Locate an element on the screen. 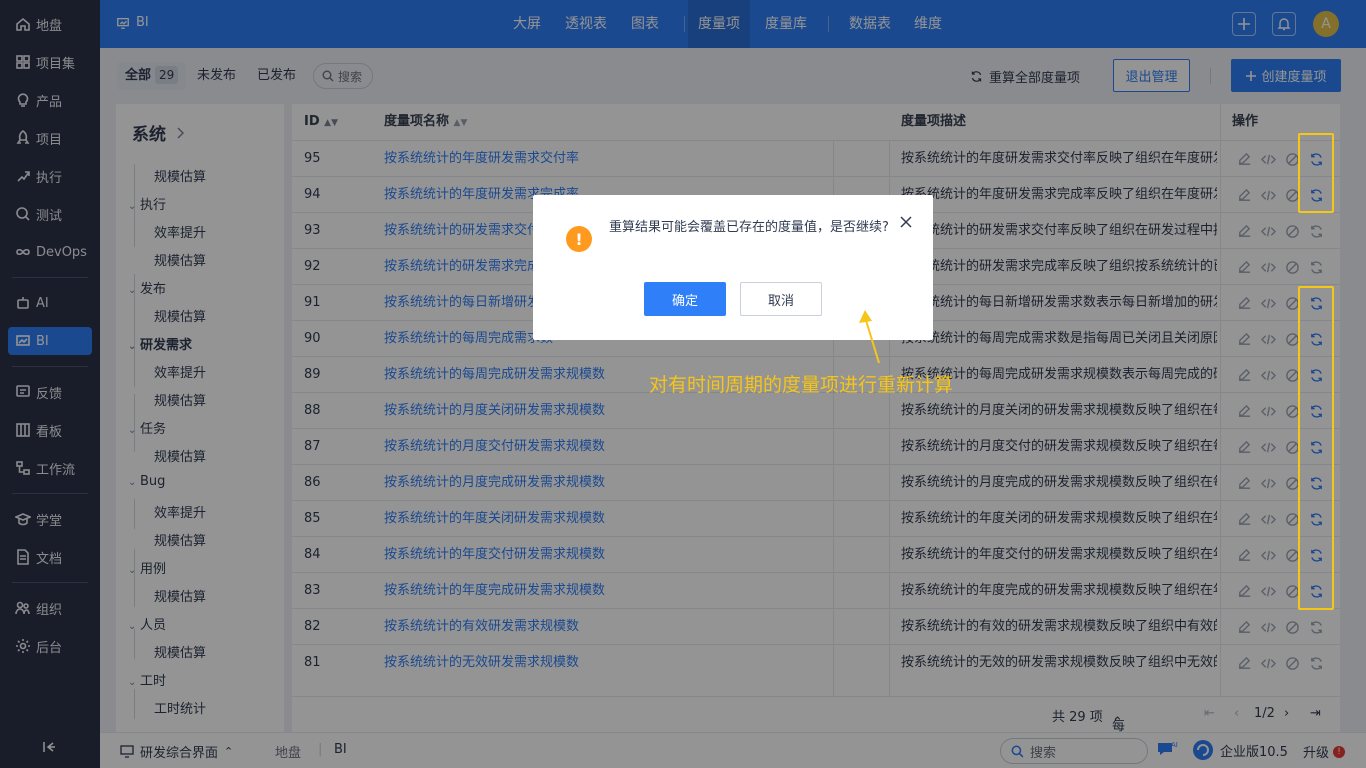  annotation-text: 对有时间周期的度量项进行重新计算 is located at coordinates (801, 385).